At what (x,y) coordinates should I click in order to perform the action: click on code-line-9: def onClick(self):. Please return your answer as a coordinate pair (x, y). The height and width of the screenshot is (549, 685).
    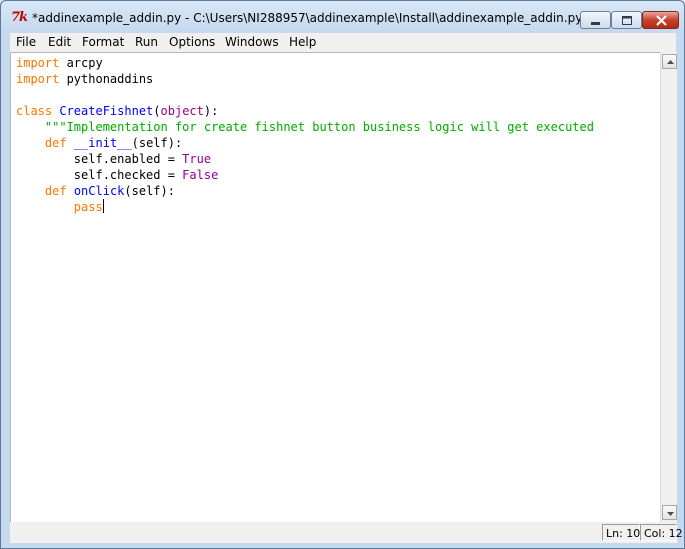
    Looking at the image, I should click on (109, 191).